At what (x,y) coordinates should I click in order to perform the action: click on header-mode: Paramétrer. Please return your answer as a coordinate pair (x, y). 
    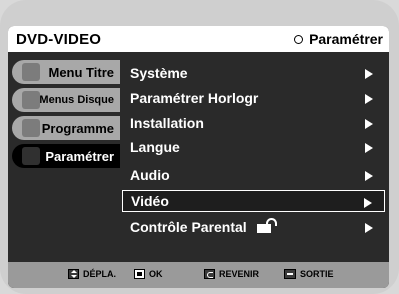
    Looking at the image, I should click on (338, 39).